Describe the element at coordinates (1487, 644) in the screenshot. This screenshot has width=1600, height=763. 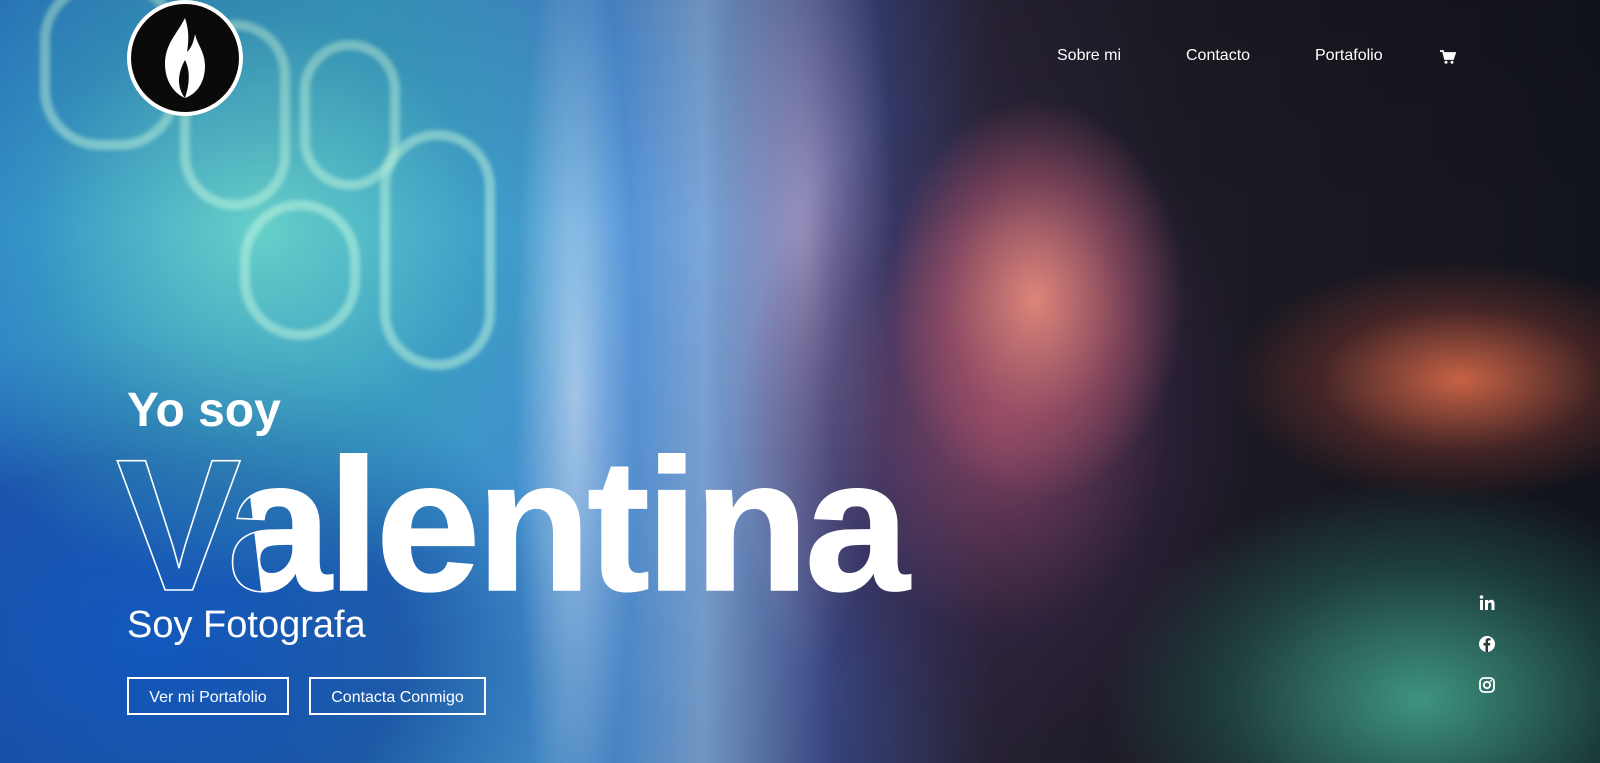
I see `facebook-icon` at that location.